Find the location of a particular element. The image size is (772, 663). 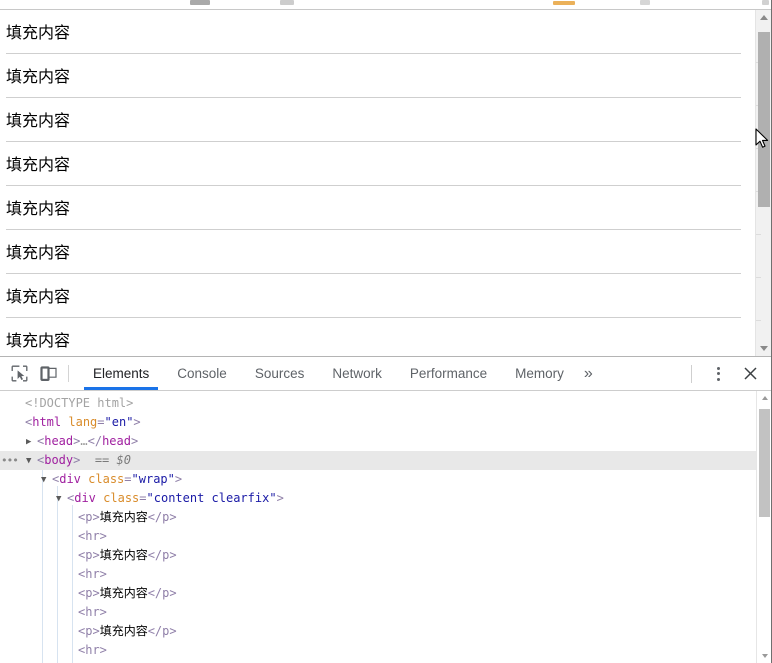

dom-twisty-collapsed-icon: ▶ is located at coordinates (31, 442).